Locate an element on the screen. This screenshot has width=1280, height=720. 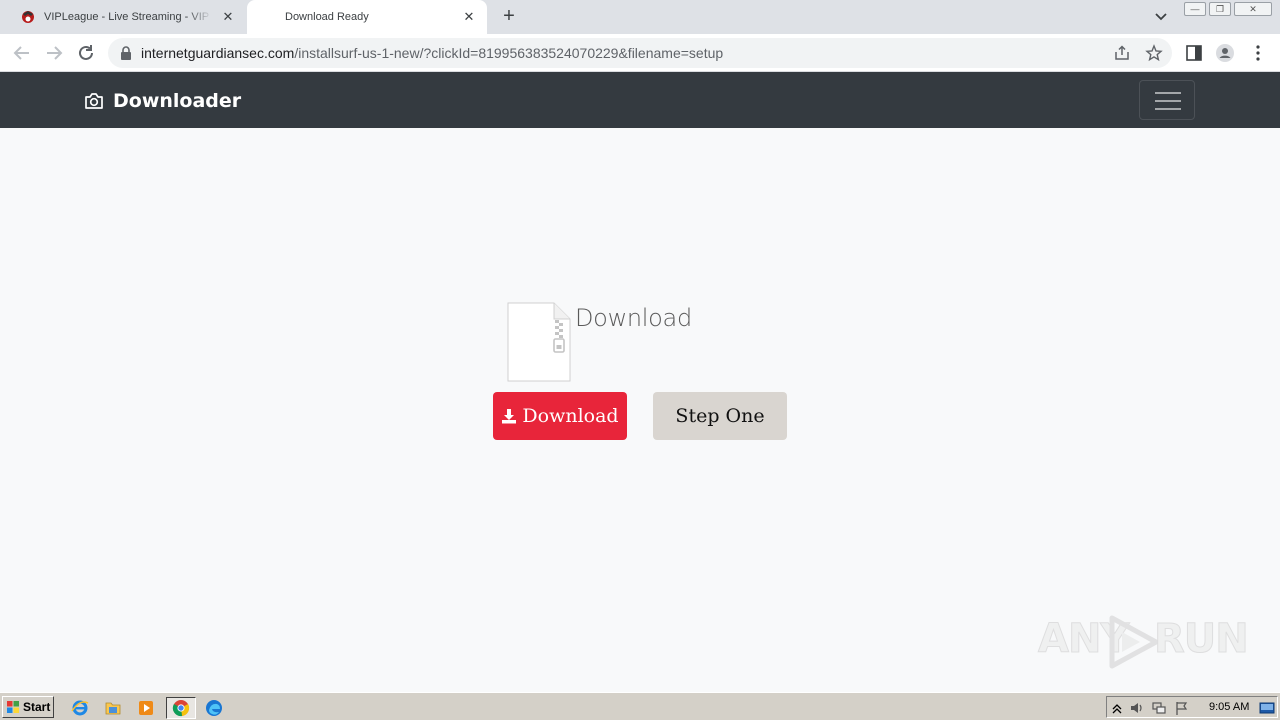
site-navbar: Downloader is located at coordinates (640, 100).